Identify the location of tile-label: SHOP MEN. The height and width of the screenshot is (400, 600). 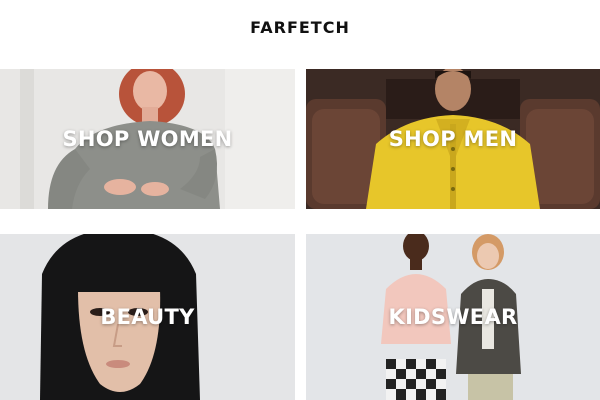
(453, 139).